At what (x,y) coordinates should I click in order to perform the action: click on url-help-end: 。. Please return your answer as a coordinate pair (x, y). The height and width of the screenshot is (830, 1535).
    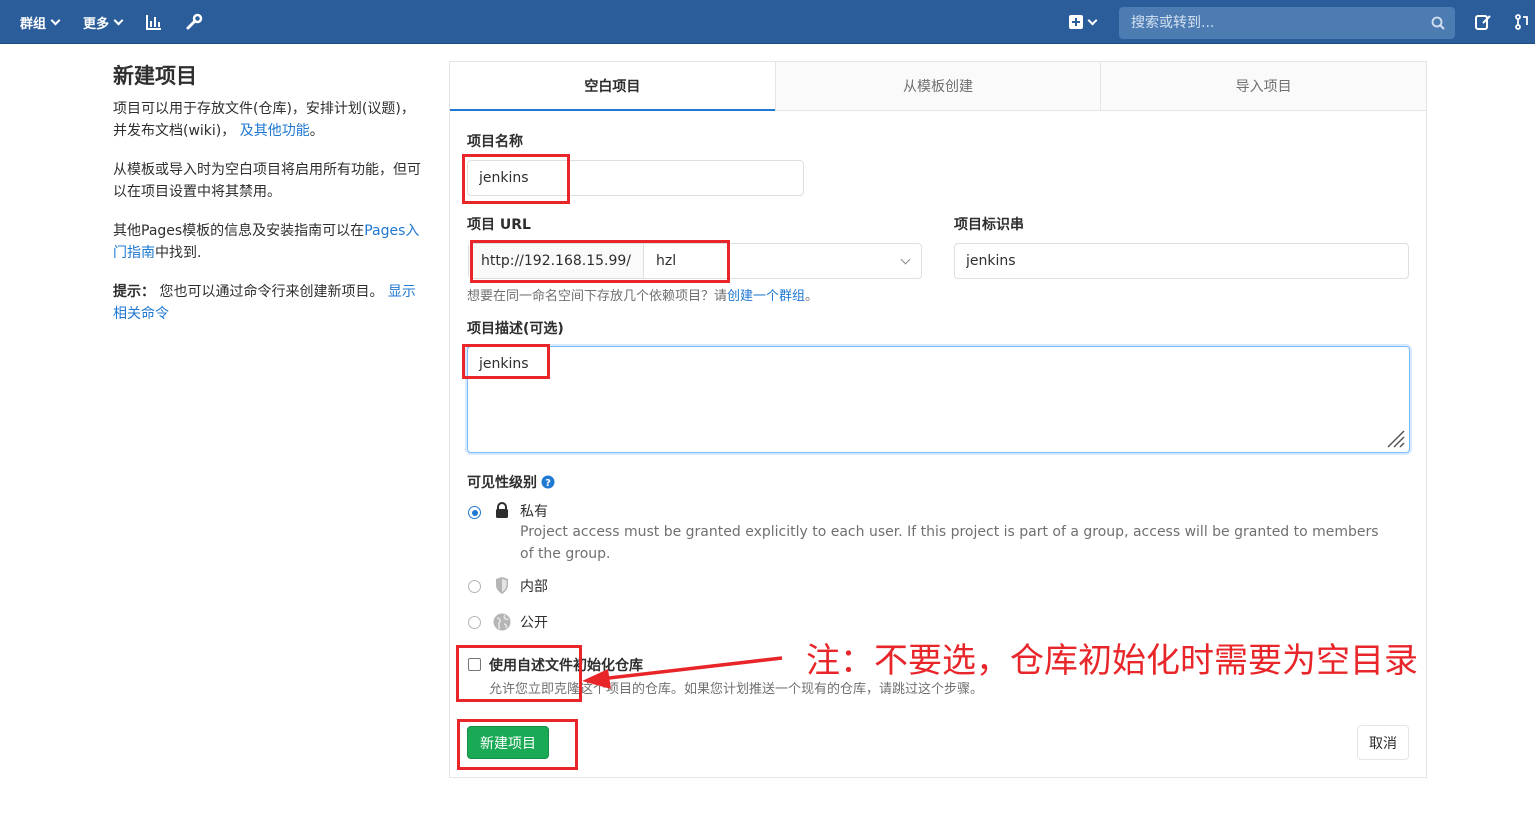
    Looking at the image, I should click on (812, 296).